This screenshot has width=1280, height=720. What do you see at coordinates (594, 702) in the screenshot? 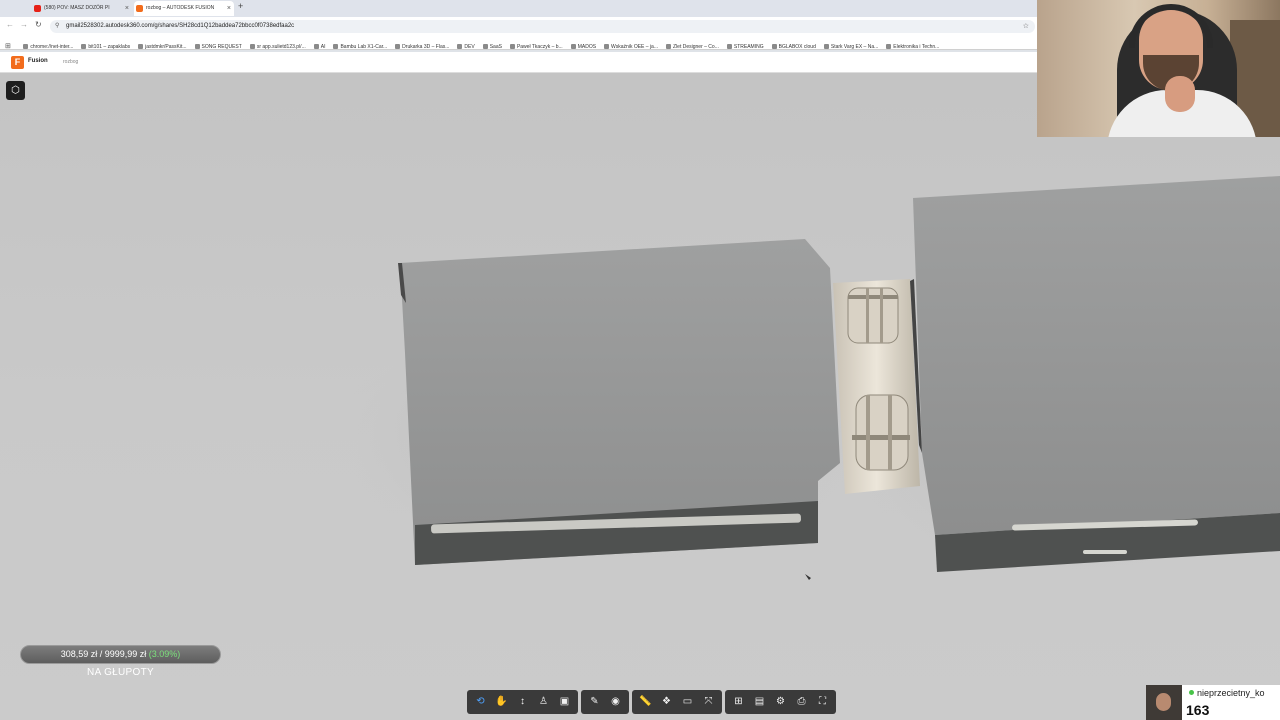
I see `markup-icon: ✎` at bounding box center [594, 702].